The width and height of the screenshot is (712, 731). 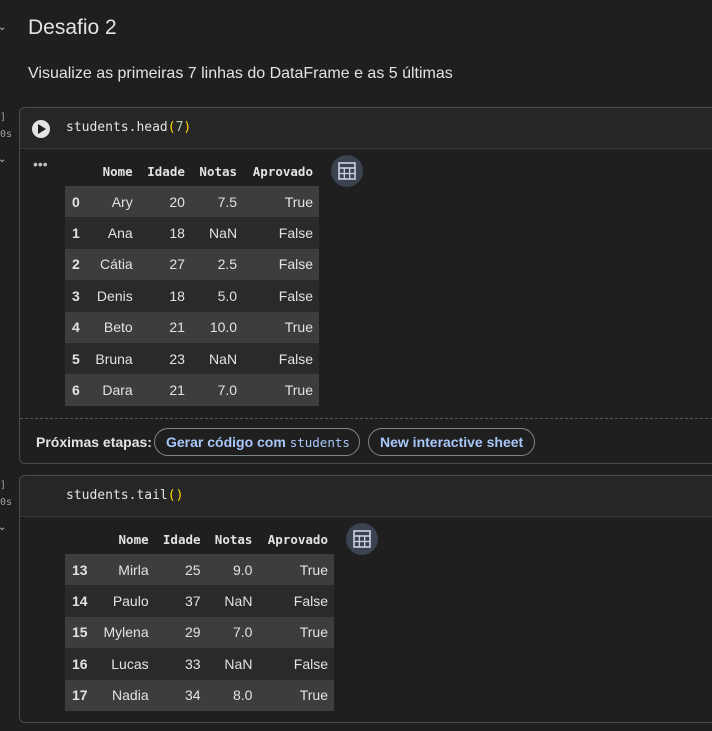 I want to click on table-cell: 7.5, so click(x=217, y=202).